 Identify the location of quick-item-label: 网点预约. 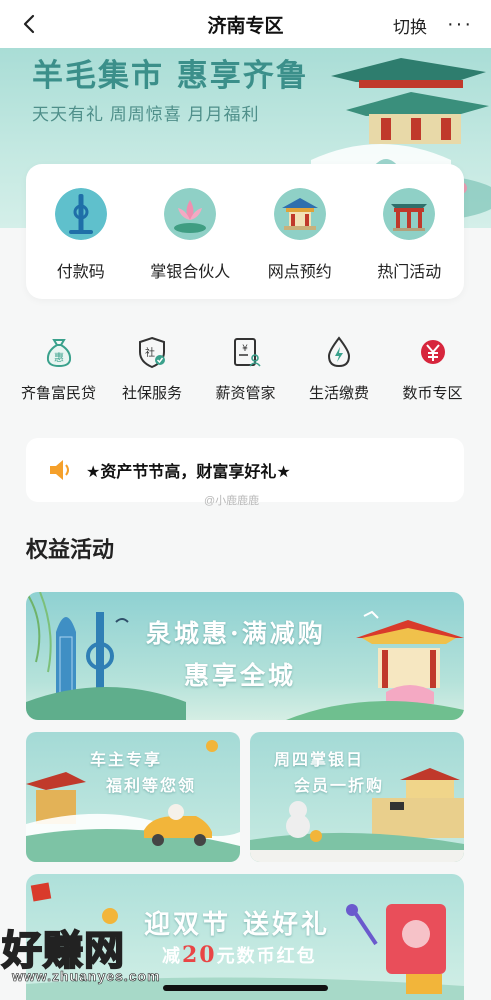
(299, 272).